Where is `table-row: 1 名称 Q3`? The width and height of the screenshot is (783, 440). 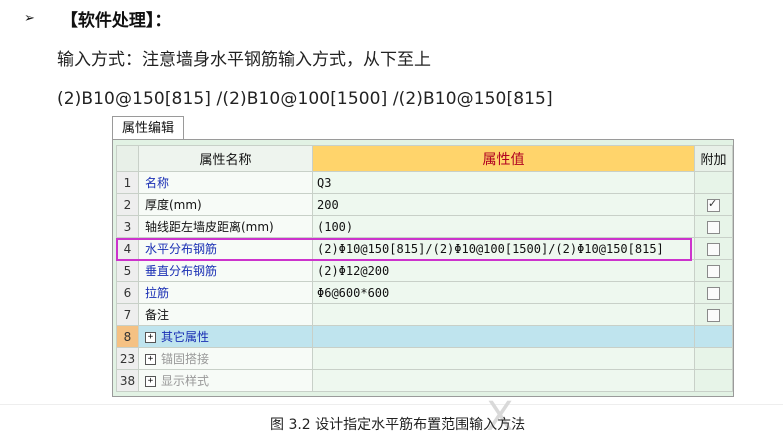 table-row: 1 名称 Q3 is located at coordinates (424, 182).